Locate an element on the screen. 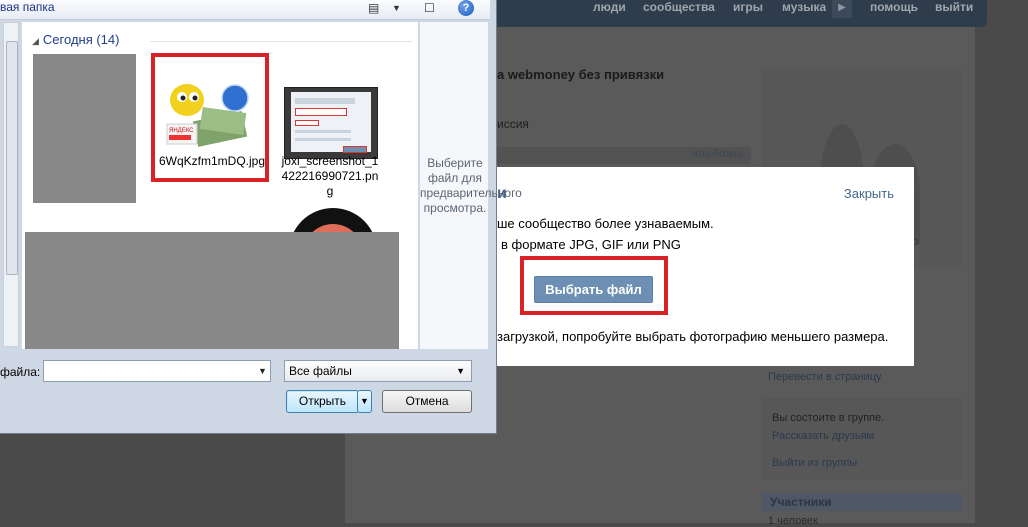 The height and width of the screenshot is (527, 1028). members-count: 1 человек is located at coordinates (793, 521).